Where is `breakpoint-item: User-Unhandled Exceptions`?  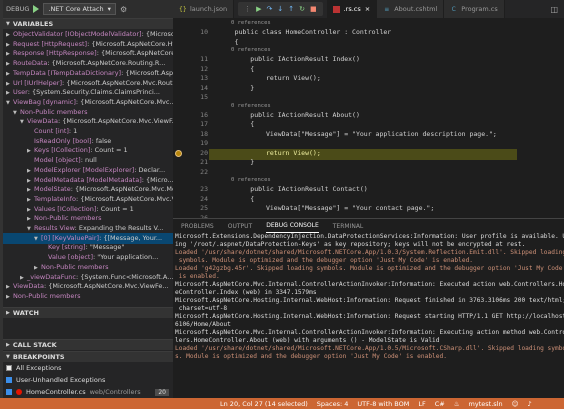
breakpoint-item: User-Unhandled Exceptions is located at coordinates (88, 380).